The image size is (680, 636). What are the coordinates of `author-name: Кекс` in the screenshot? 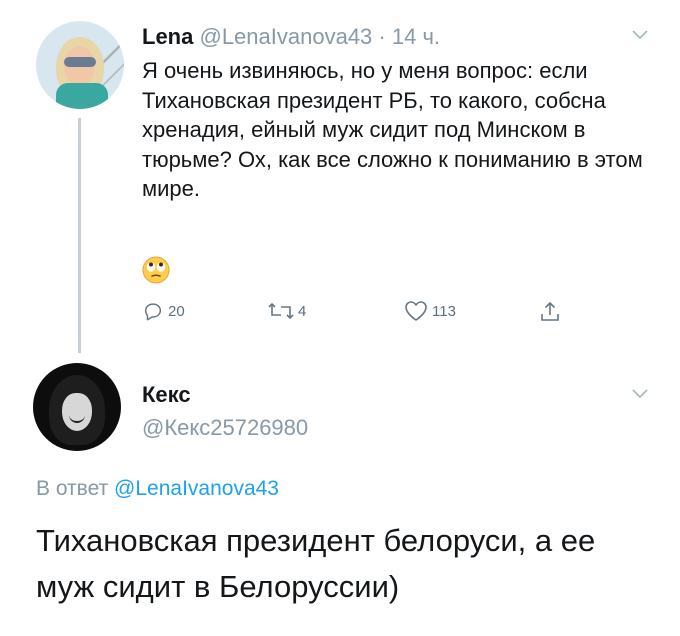 It's located at (166, 395).